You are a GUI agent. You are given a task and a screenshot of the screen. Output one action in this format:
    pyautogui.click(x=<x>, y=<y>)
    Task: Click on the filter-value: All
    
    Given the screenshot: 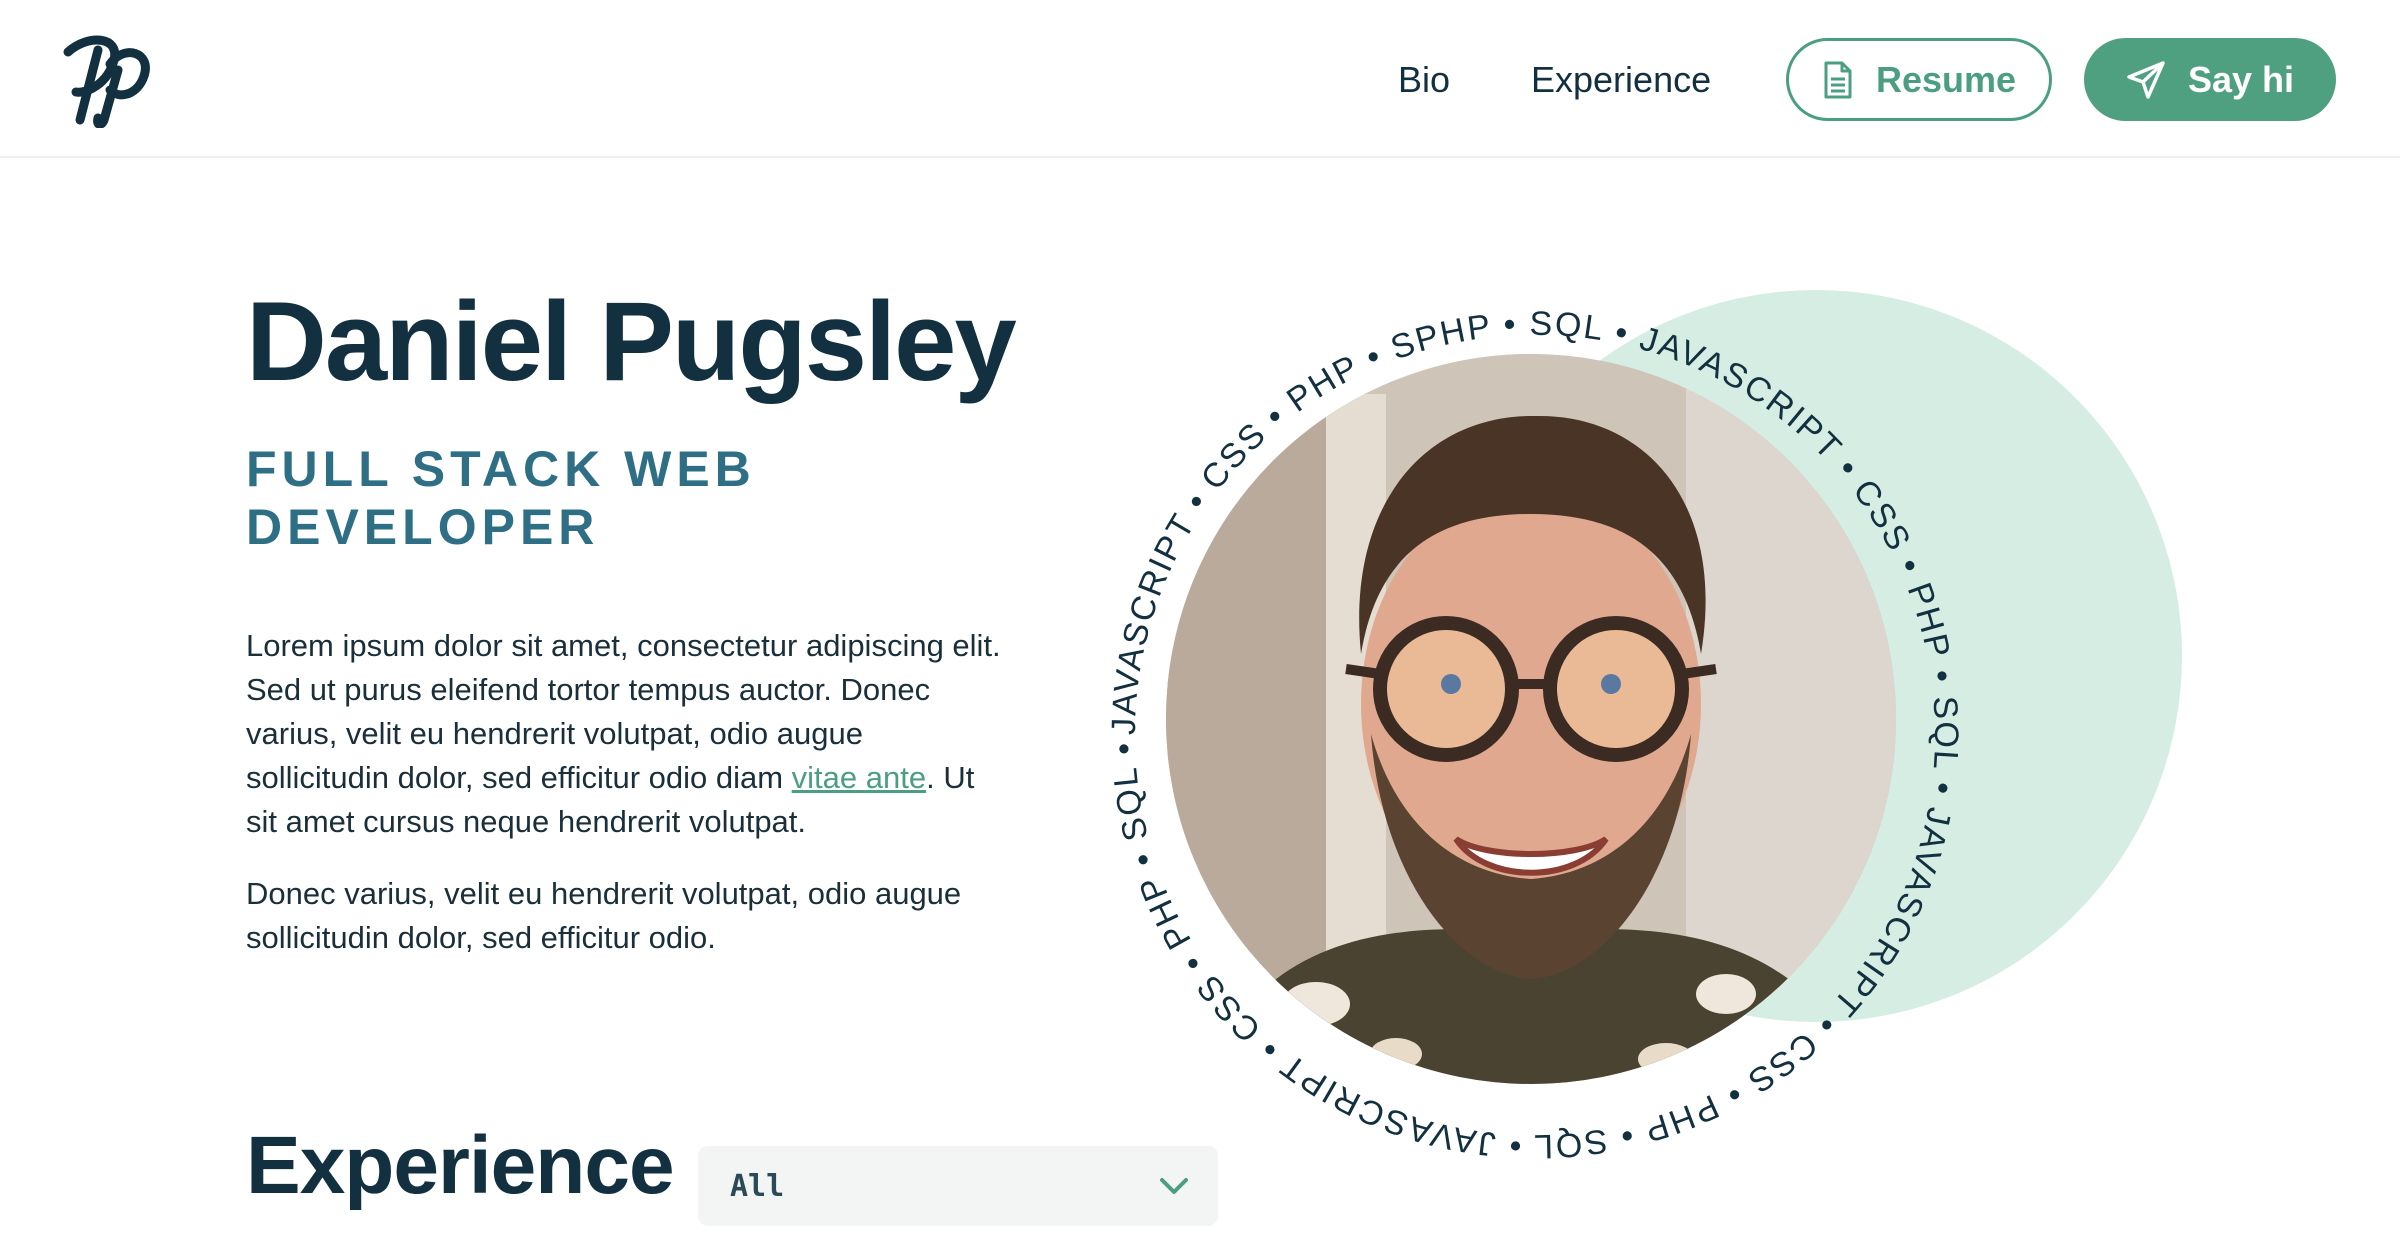 What is the action you would take?
    pyautogui.click(x=757, y=1186)
    